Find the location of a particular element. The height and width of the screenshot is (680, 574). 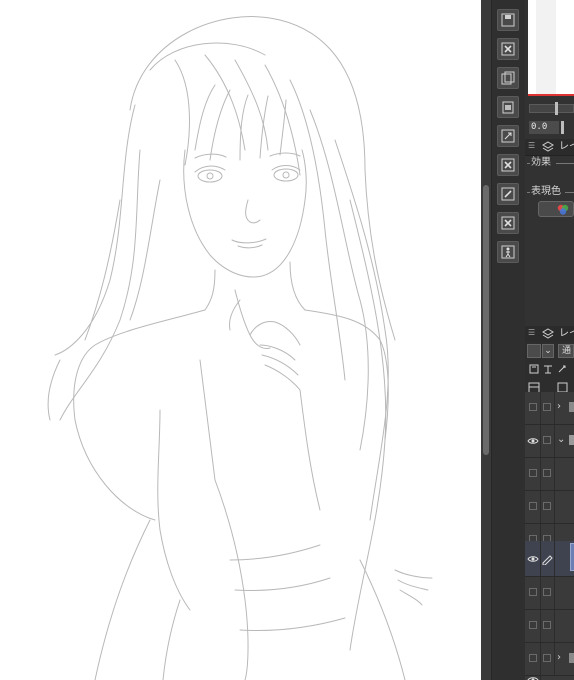

paste-icon-button is located at coordinates (508, 107).